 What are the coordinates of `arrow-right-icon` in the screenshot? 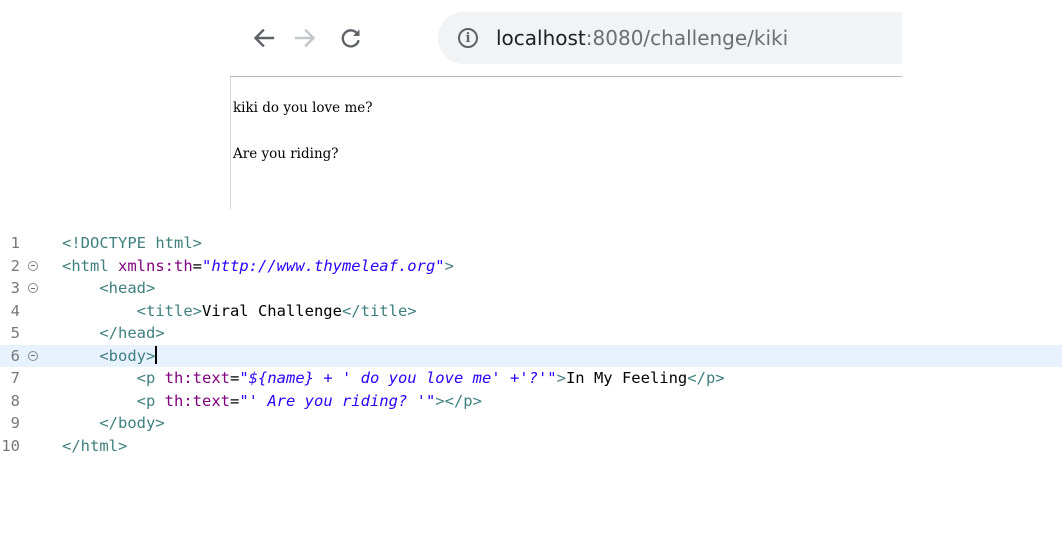 It's located at (305, 38).